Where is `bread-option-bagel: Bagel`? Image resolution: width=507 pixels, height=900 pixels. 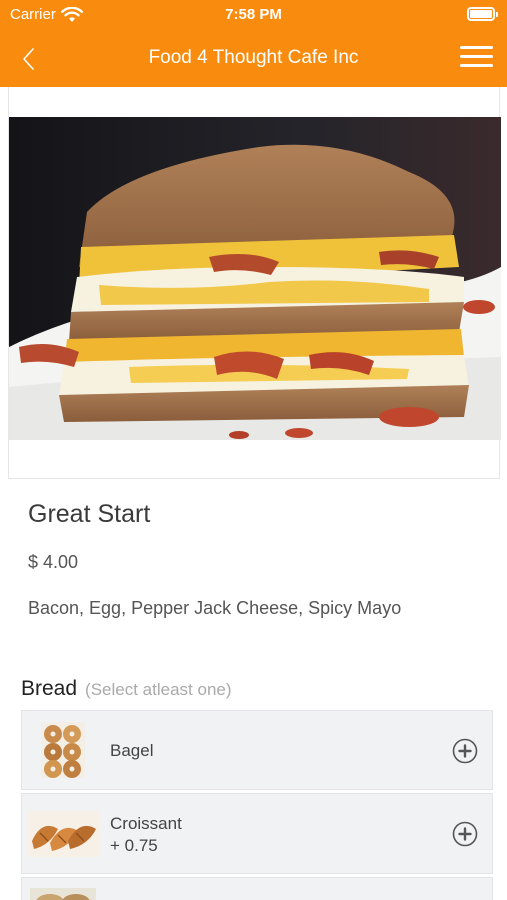 bread-option-bagel: Bagel is located at coordinates (257, 750).